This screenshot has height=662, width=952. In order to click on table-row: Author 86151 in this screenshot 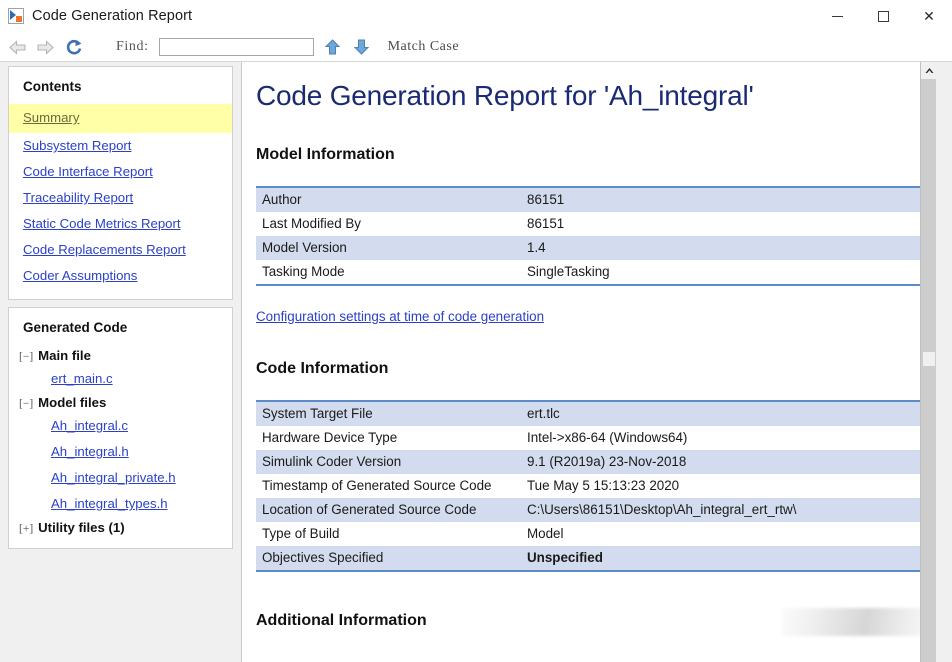, I will do `click(591, 199)`.